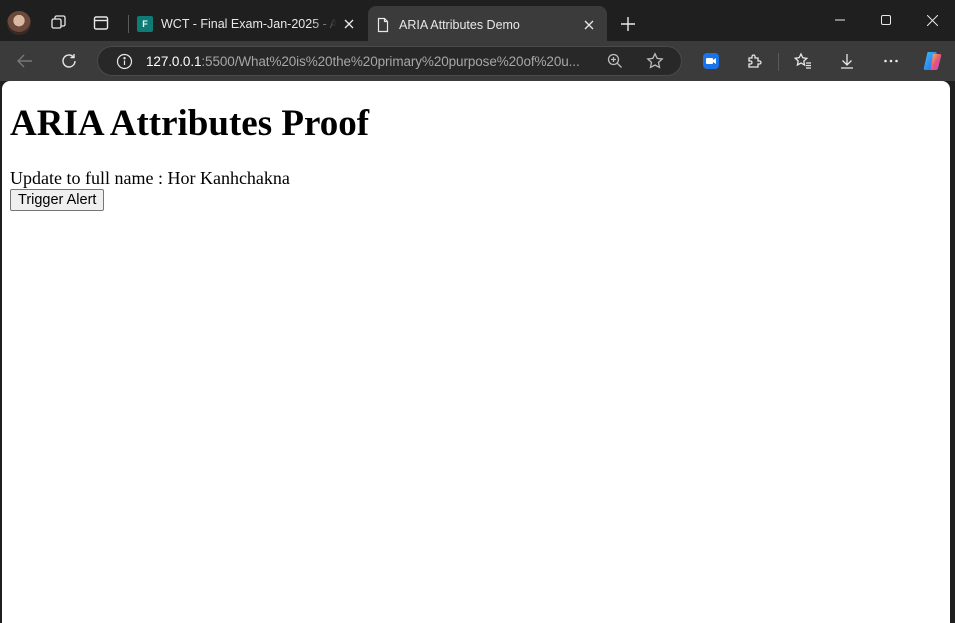 Image resolution: width=955 pixels, height=623 pixels. I want to click on copilot-icon, so click(933, 61).